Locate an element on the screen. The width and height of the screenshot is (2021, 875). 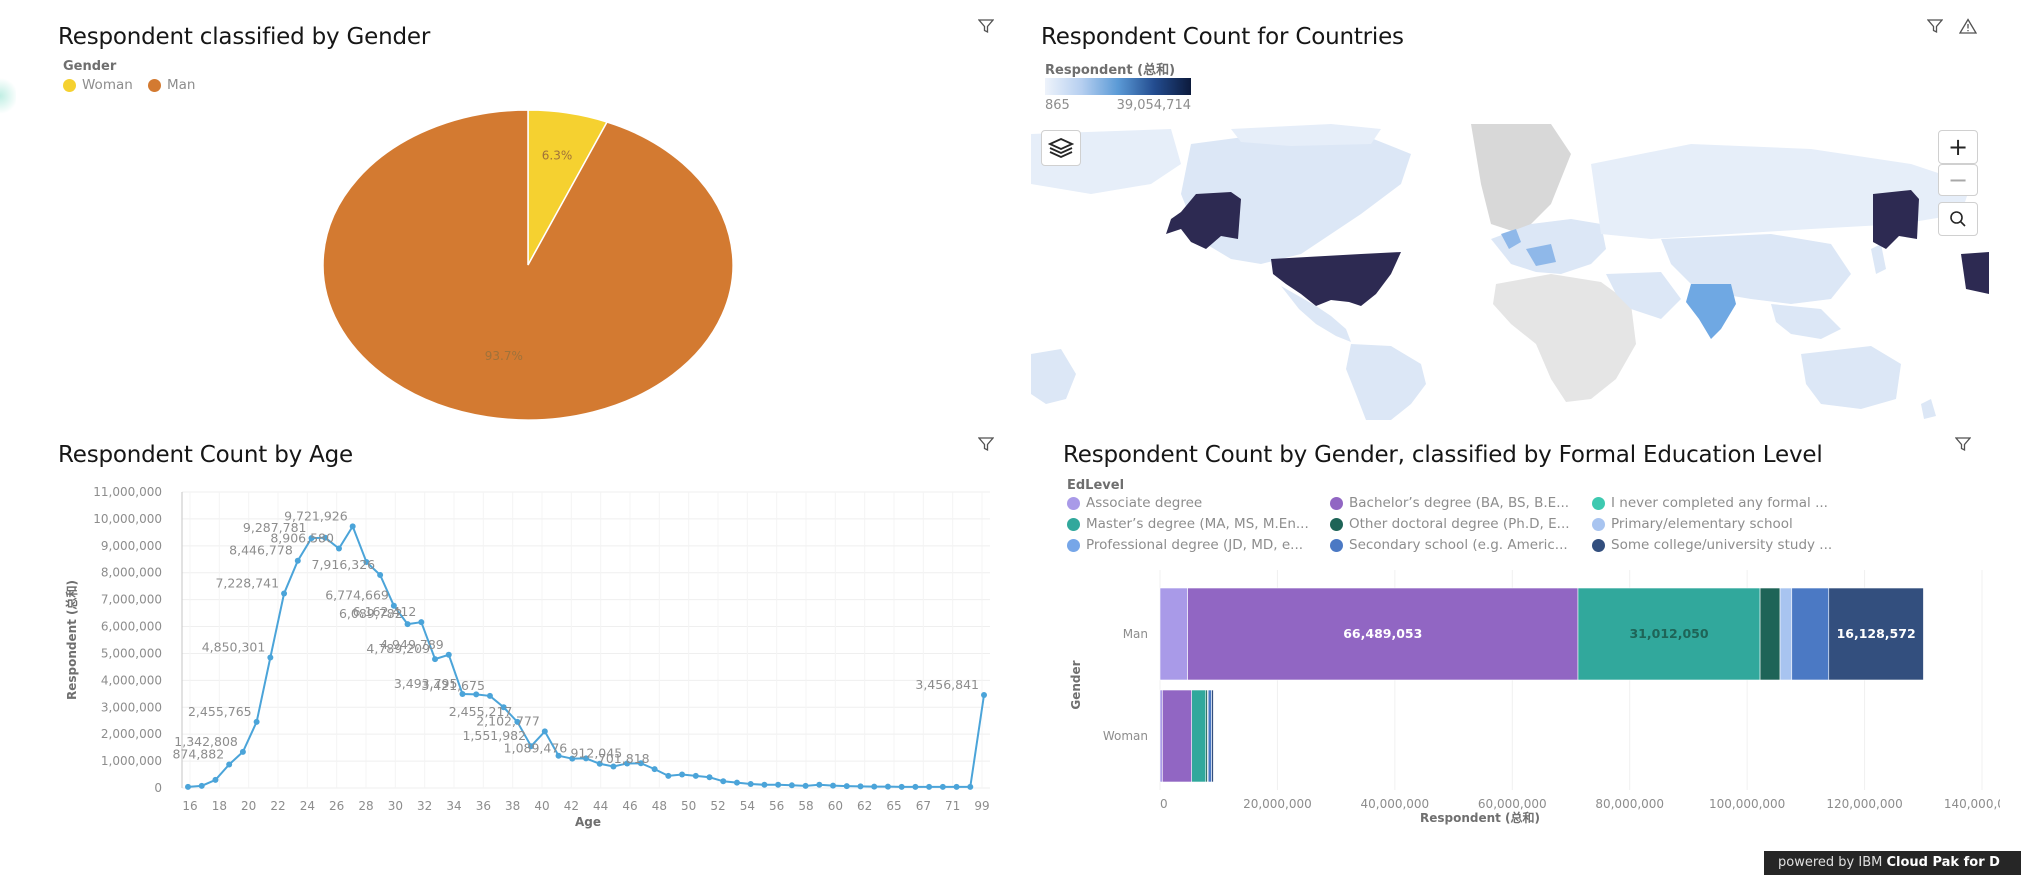
zoom-in-button: + is located at coordinates (1958, 147).